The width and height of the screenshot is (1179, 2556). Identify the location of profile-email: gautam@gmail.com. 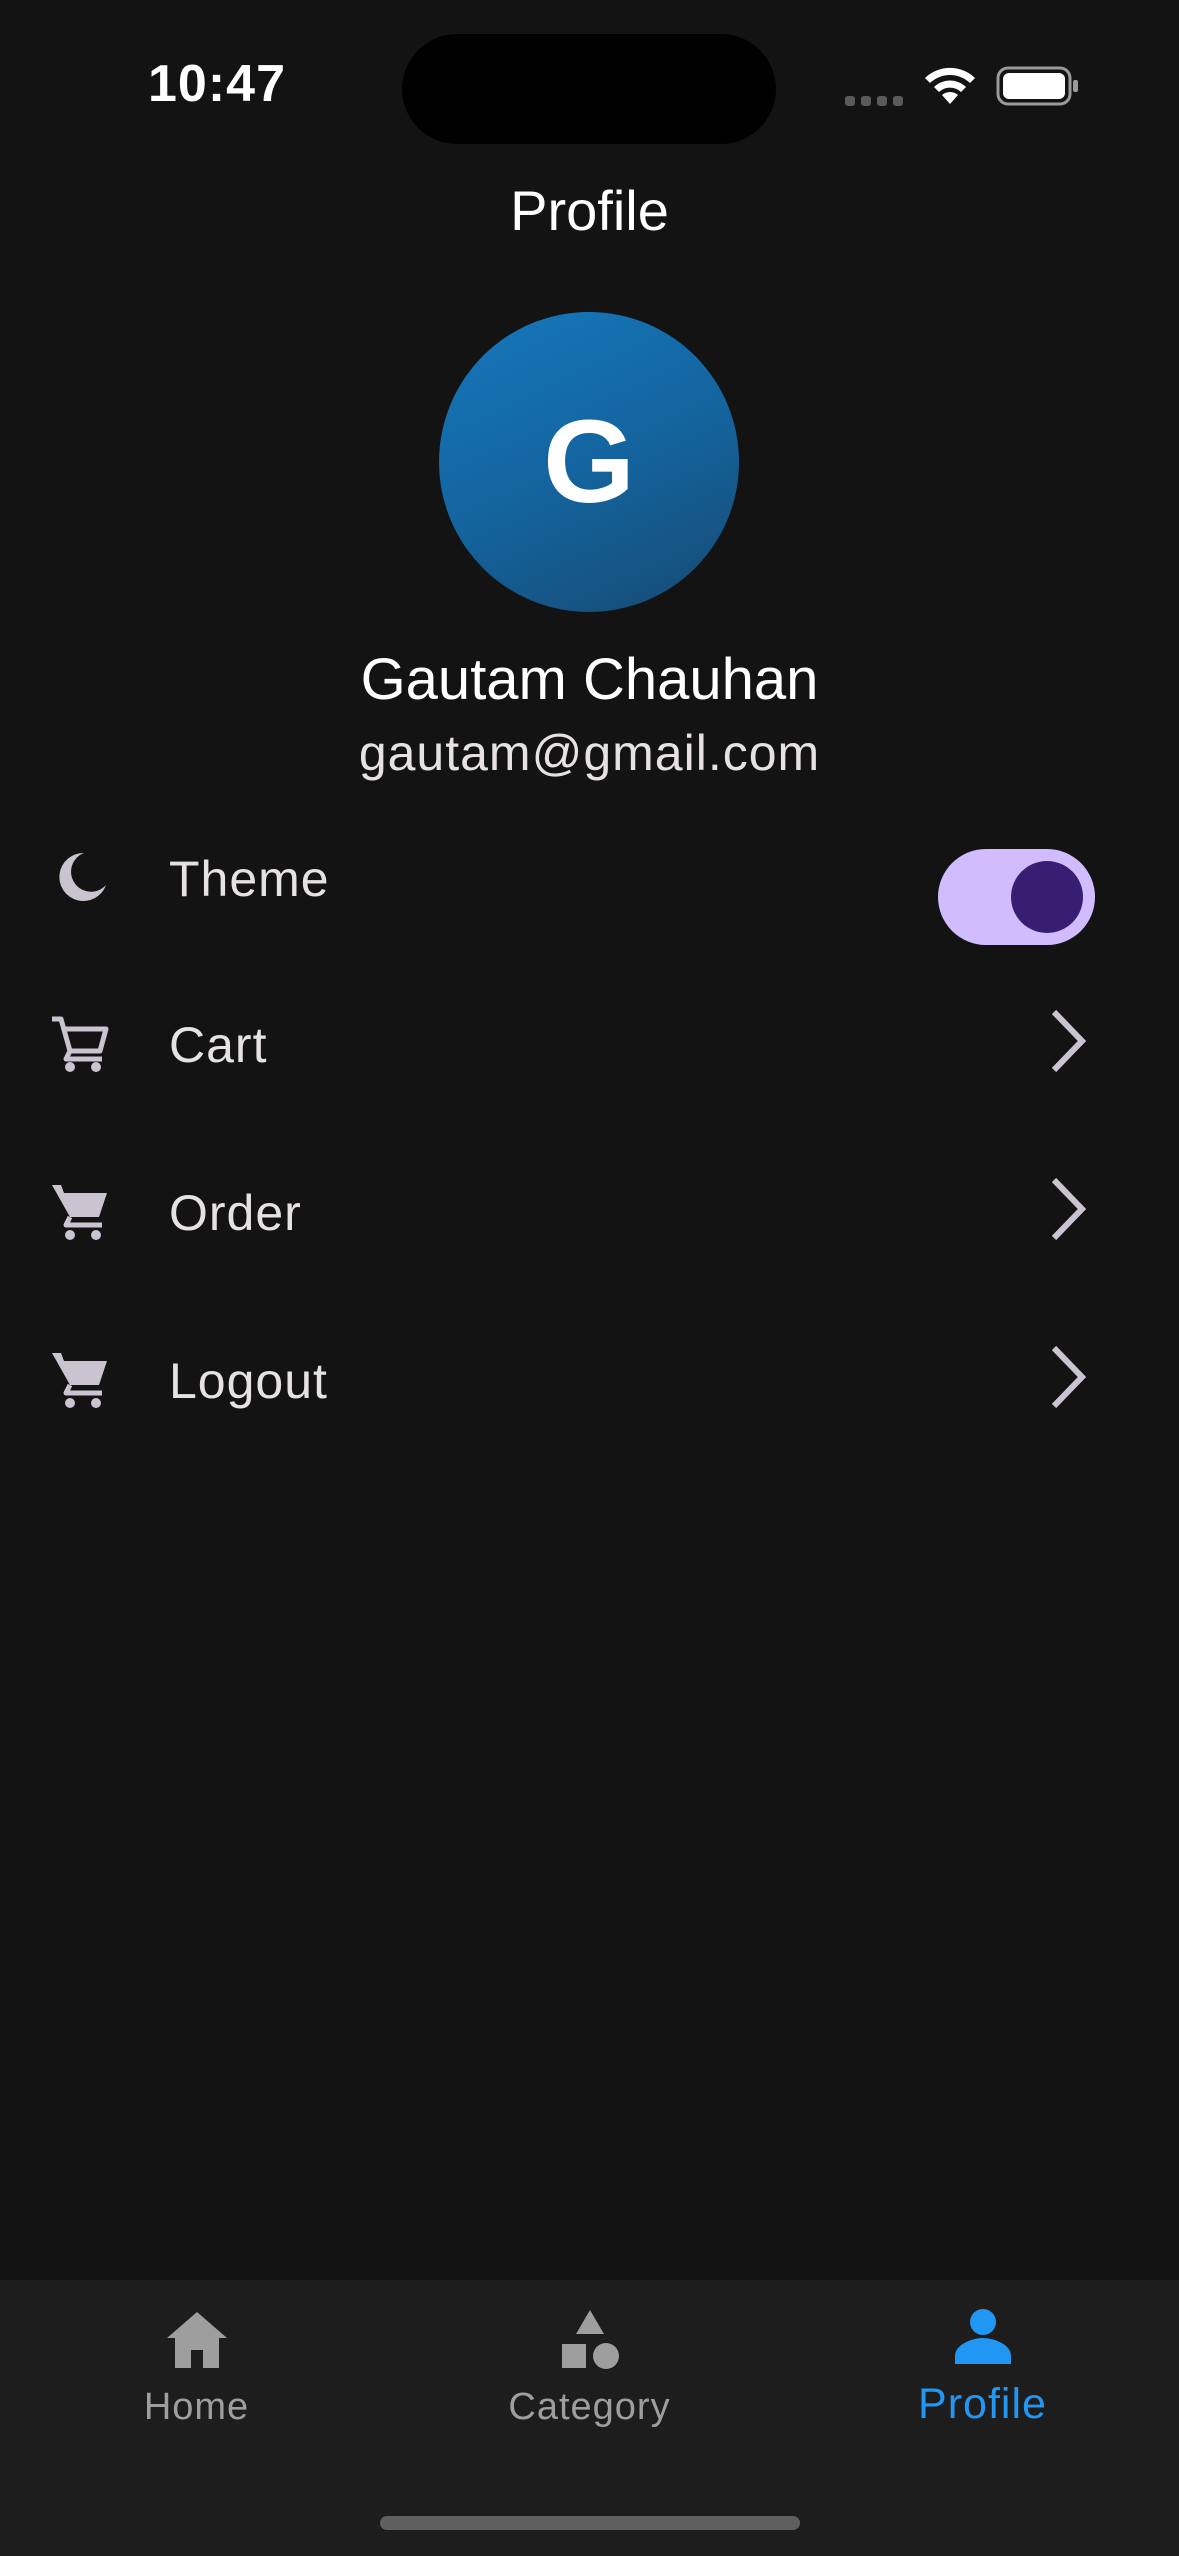
(589, 753).